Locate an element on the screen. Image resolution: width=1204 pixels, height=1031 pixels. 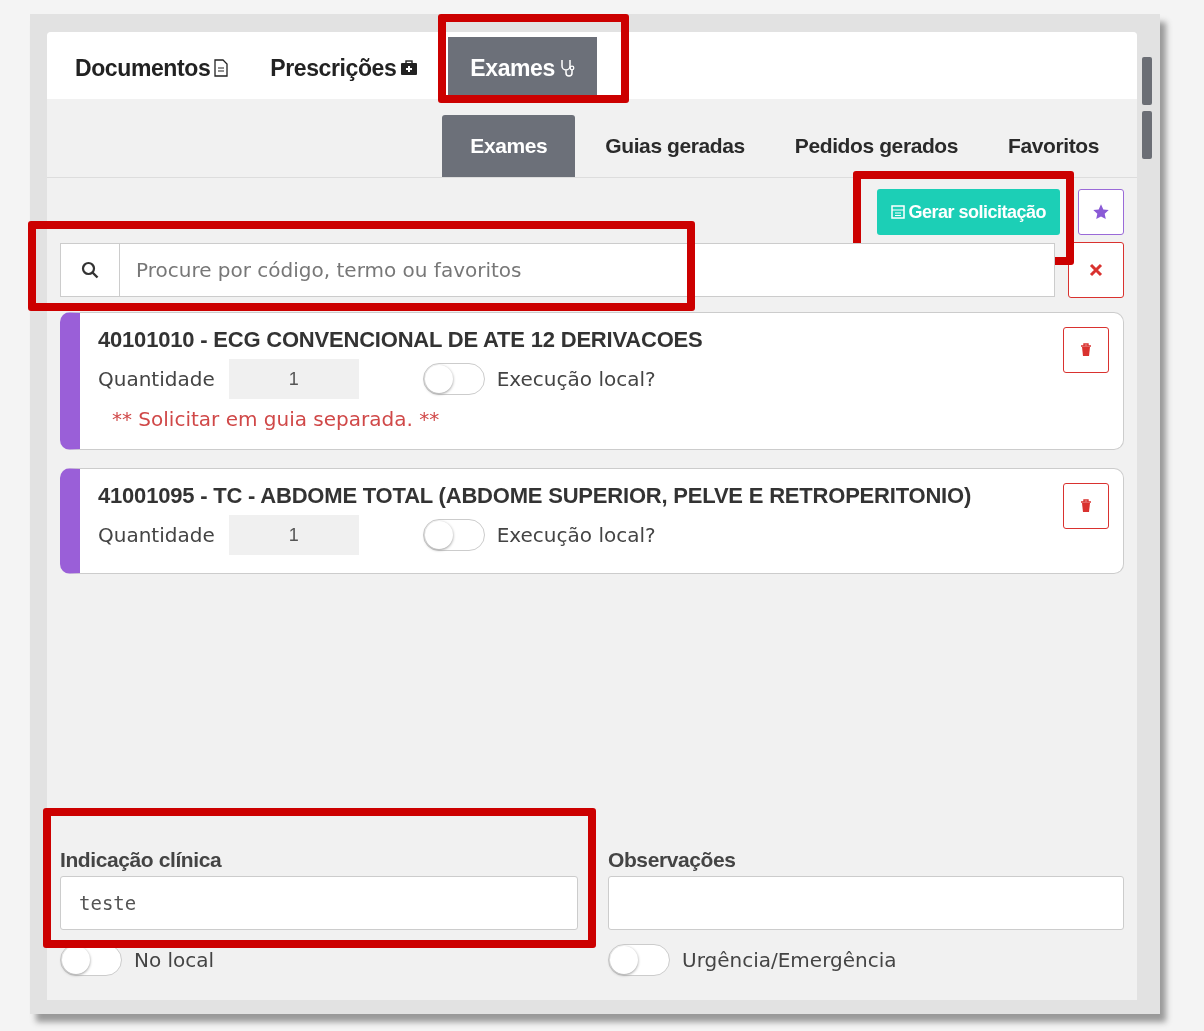
medical-kit-icon is located at coordinates (409, 68).